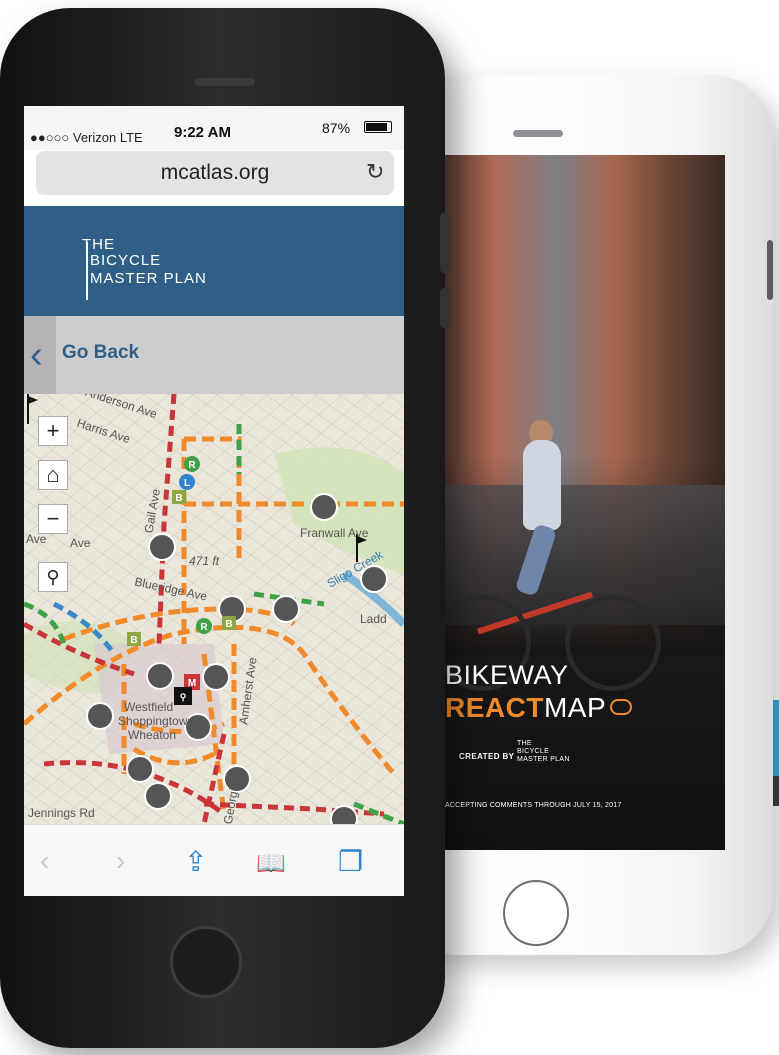 The image size is (779, 1055). I want to click on street-label: Ladd, so click(373, 619).